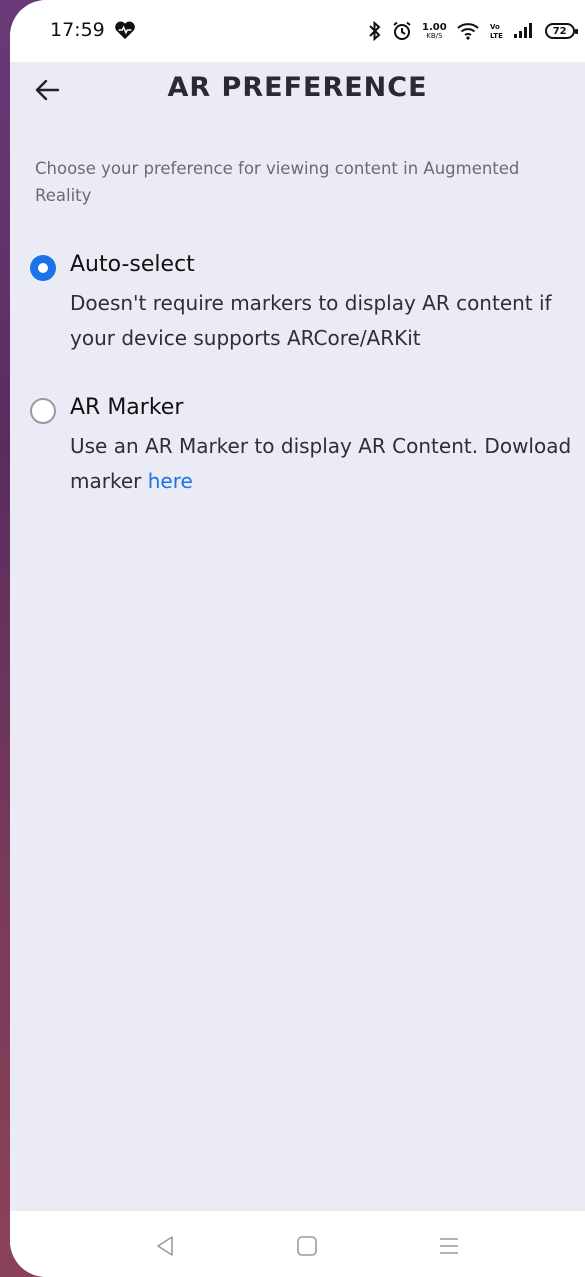 The image size is (585, 1277). I want to click on svg-text: LTE, so click(496, 36).